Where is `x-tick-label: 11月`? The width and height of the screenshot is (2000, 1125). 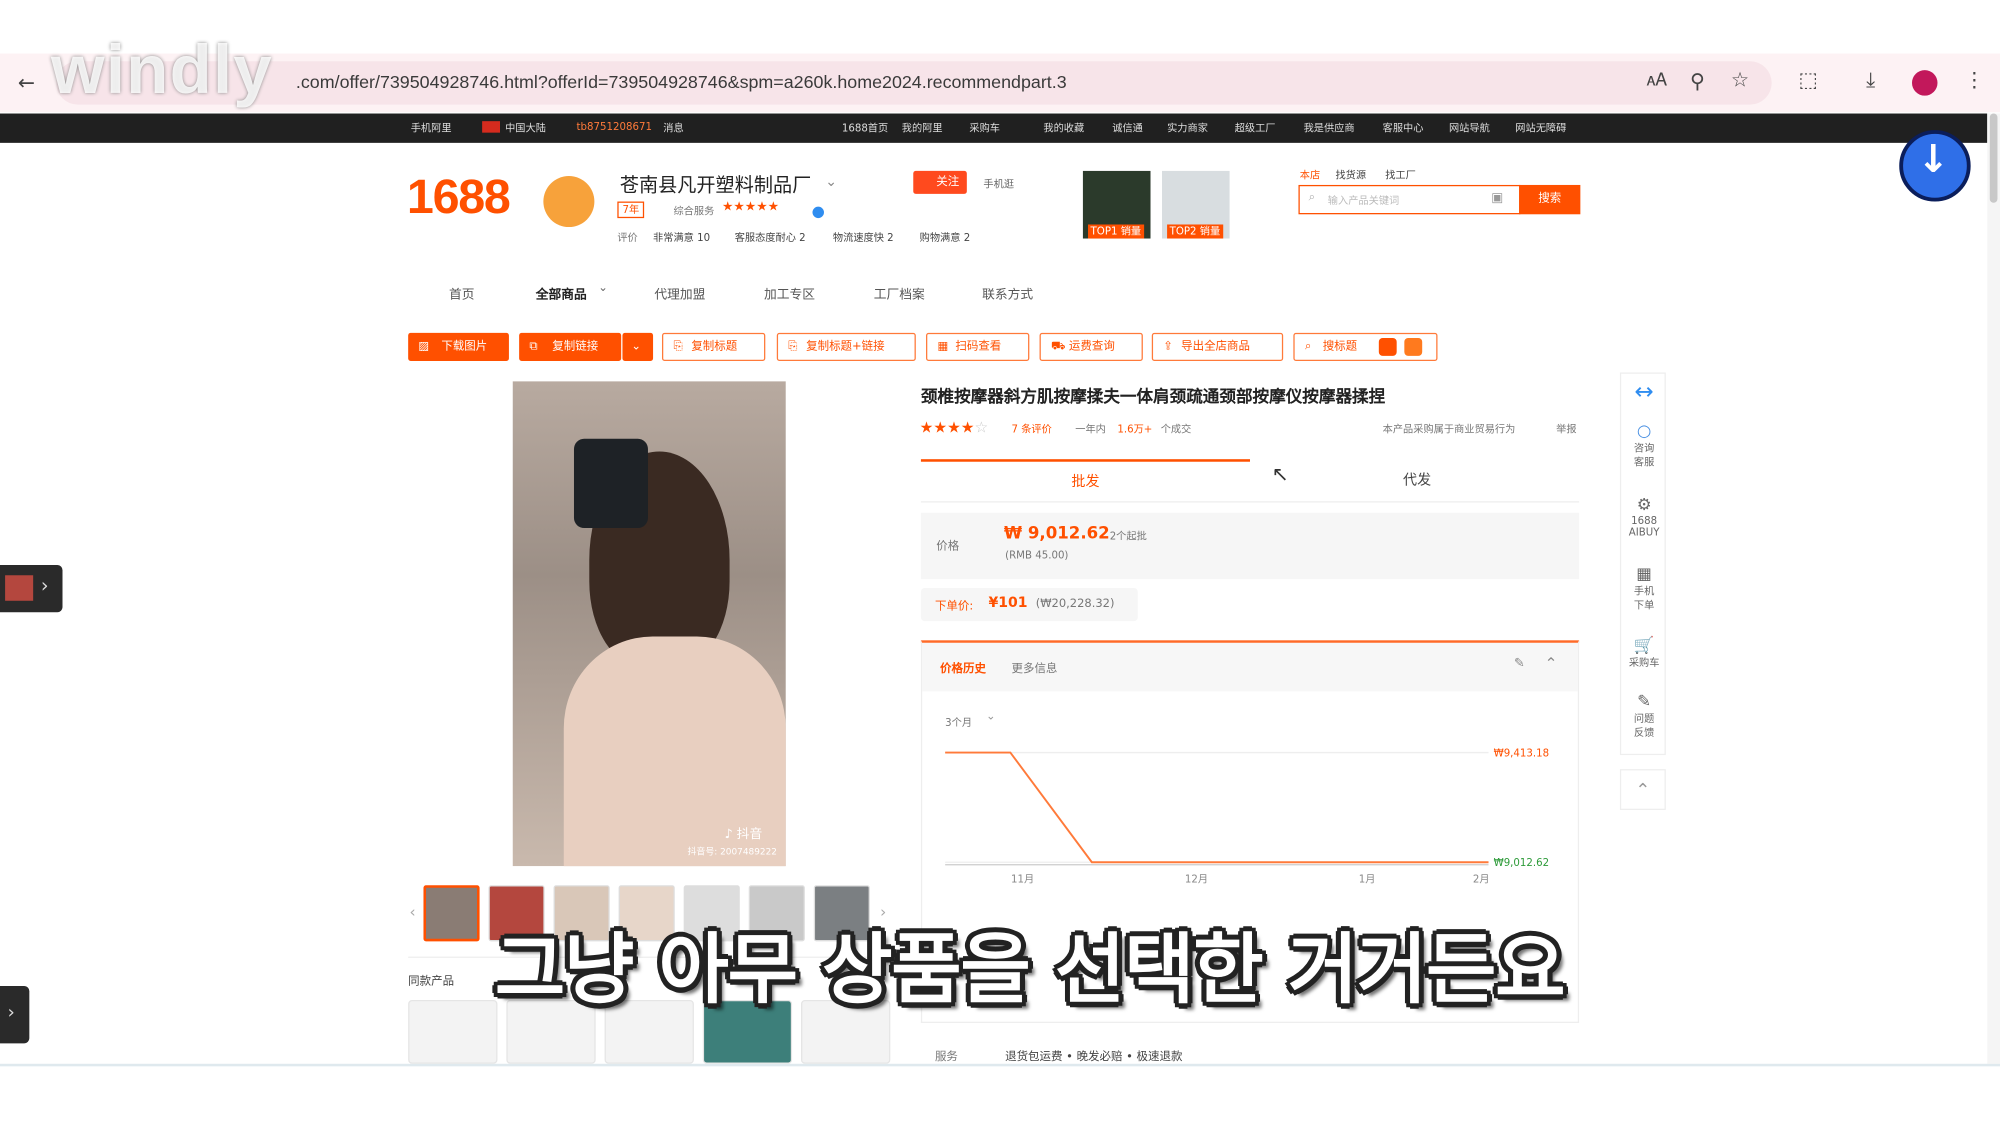
x-tick-label: 11月 is located at coordinates (1022, 880).